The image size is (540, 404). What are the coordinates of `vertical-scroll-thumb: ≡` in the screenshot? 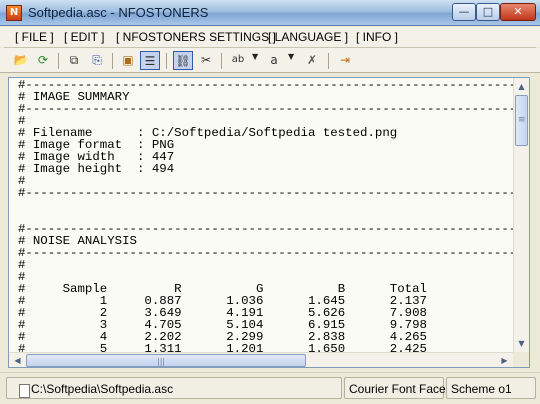 It's located at (521, 120).